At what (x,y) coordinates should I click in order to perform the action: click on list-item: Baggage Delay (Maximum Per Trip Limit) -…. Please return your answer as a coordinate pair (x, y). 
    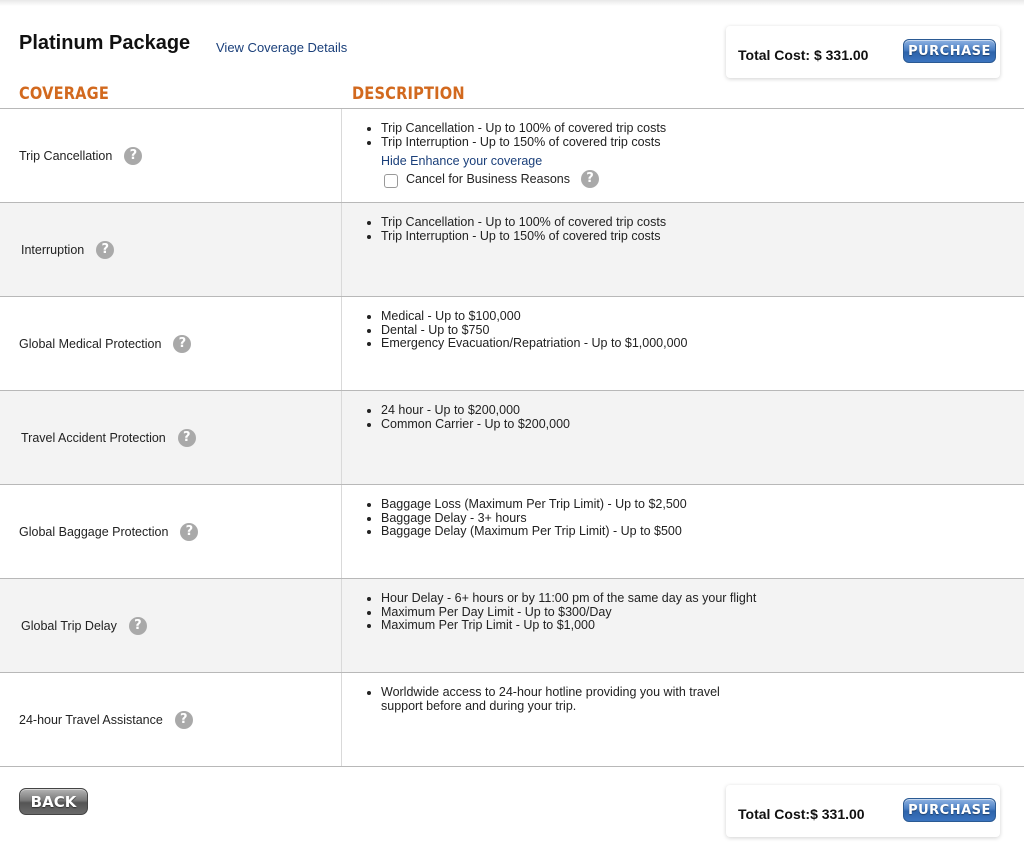
    Looking at the image, I should click on (534, 532).